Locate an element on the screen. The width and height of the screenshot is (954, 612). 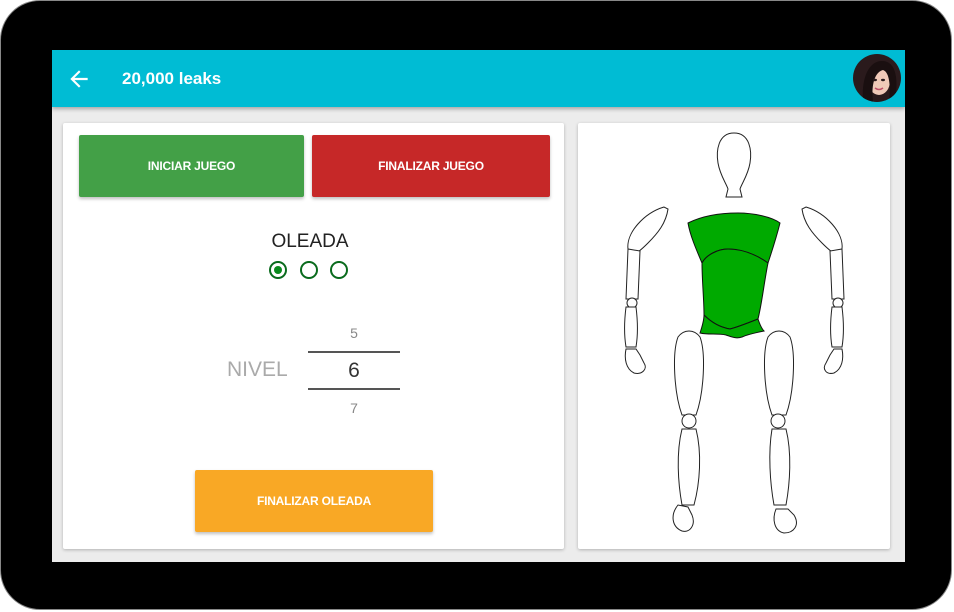
level-next-value: 7 is located at coordinates (354, 408).